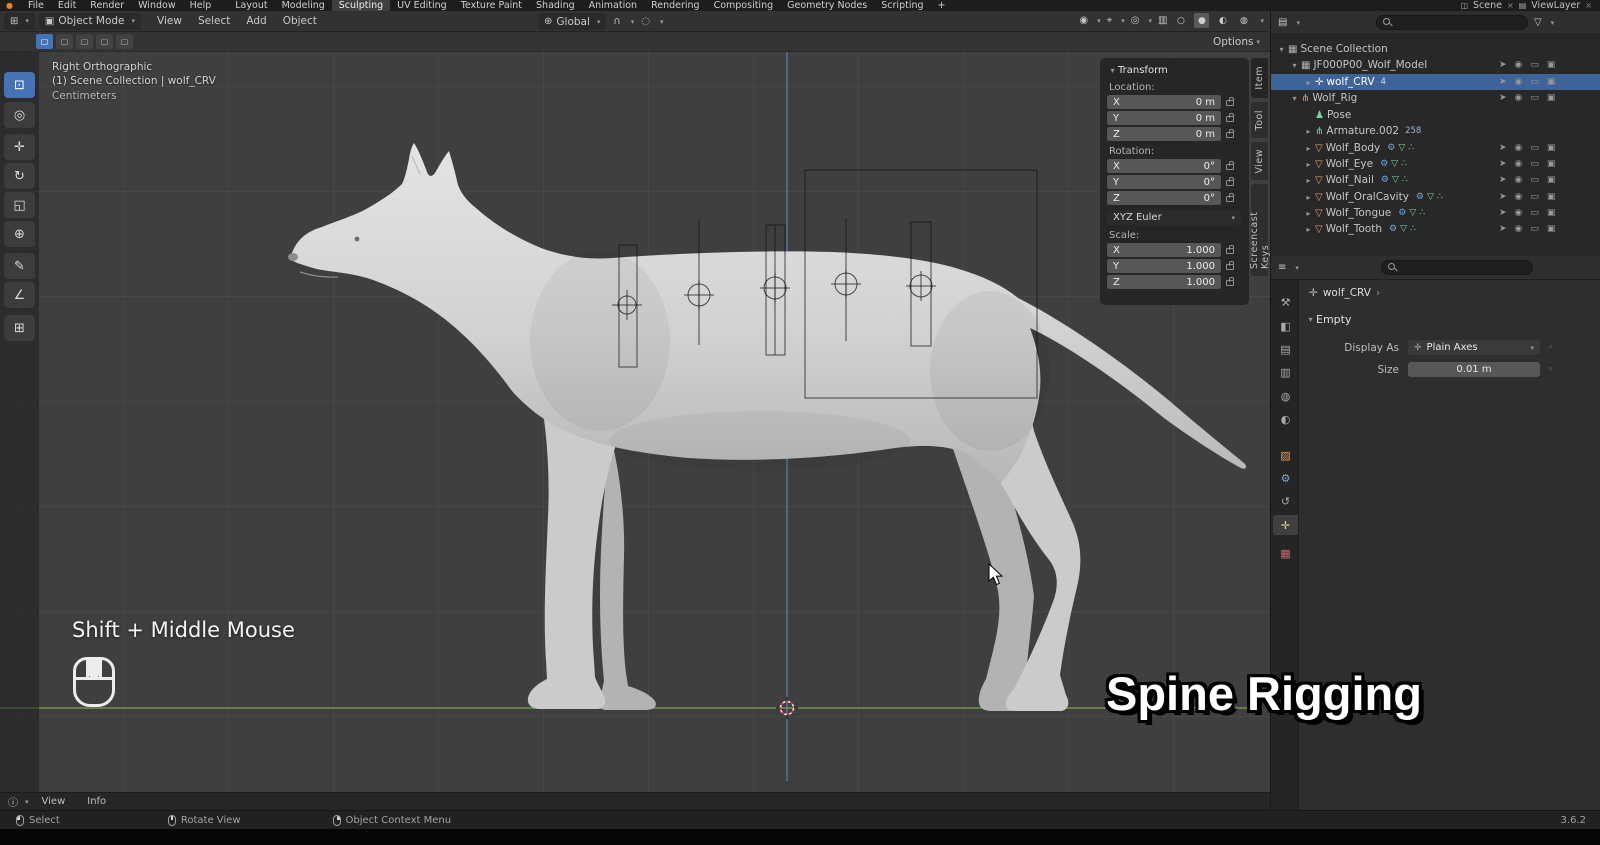 This screenshot has width=1600, height=845. Describe the element at coordinates (1285, 525) in the screenshot. I see `tab-object-data: ✛` at that location.